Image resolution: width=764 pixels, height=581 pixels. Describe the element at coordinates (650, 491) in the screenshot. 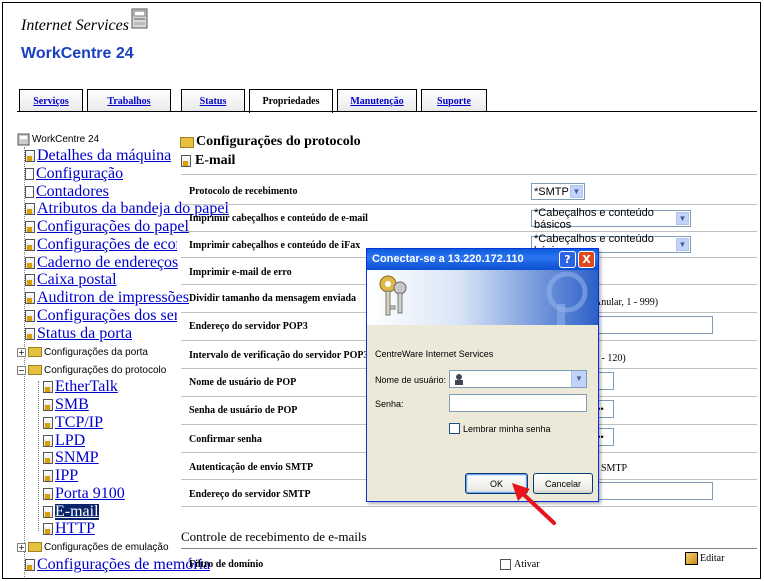

I see `smtp-address-input` at that location.